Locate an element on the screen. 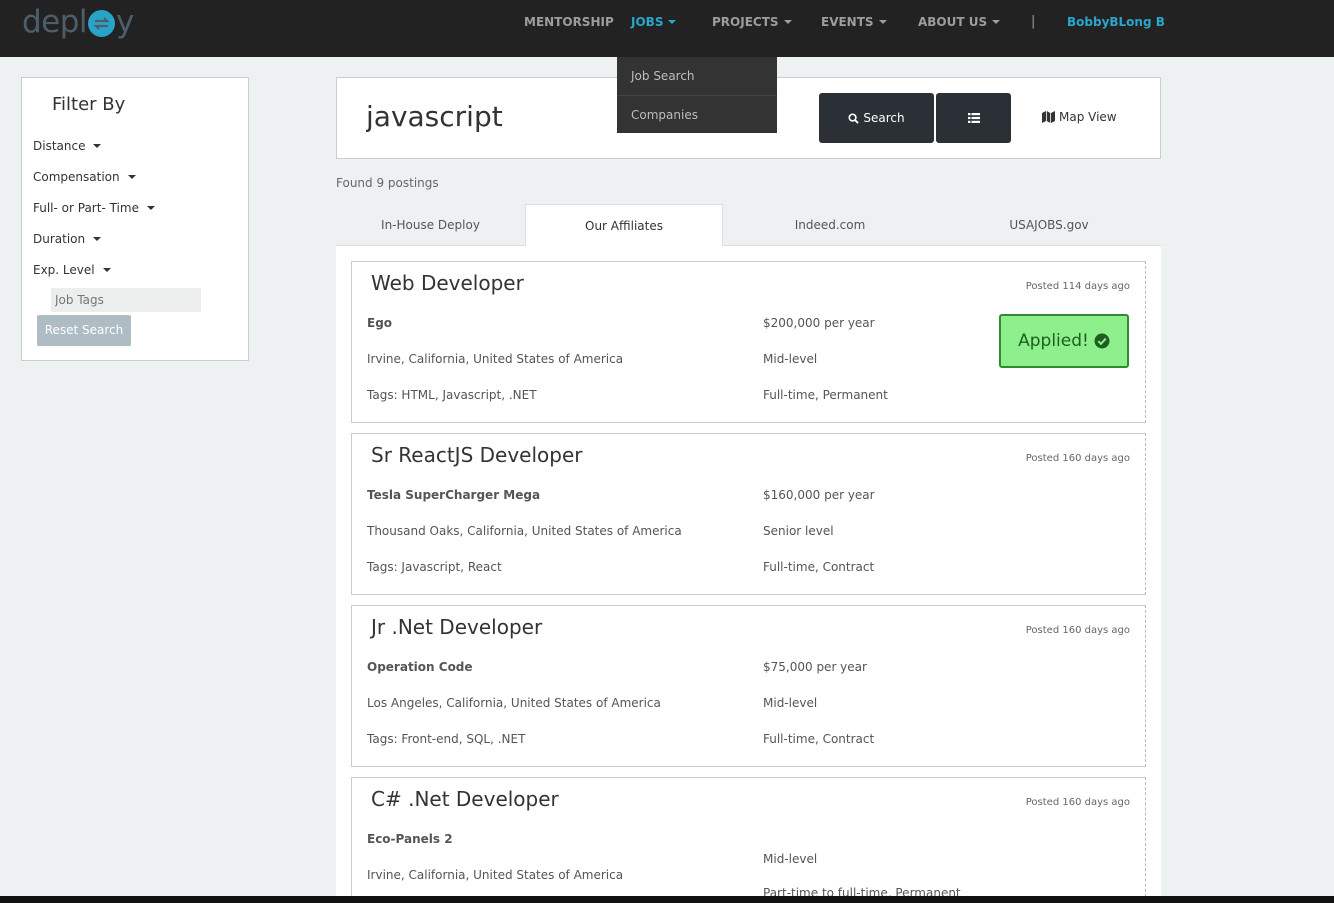 The width and height of the screenshot is (1334, 903). map-icon is located at coordinates (1048, 117).